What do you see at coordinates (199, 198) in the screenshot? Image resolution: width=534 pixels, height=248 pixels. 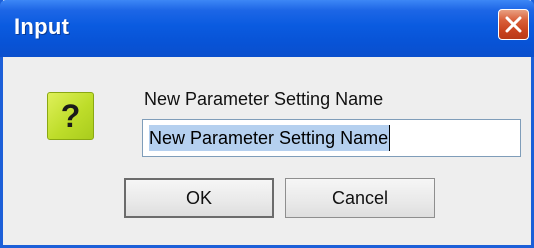 I see `ok-button: OK` at bounding box center [199, 198].